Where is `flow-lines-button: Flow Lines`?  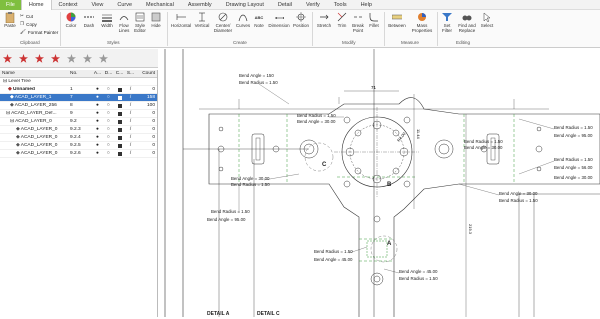 flow-lines-button: Flow Lines is located at coordinates (124, 22).